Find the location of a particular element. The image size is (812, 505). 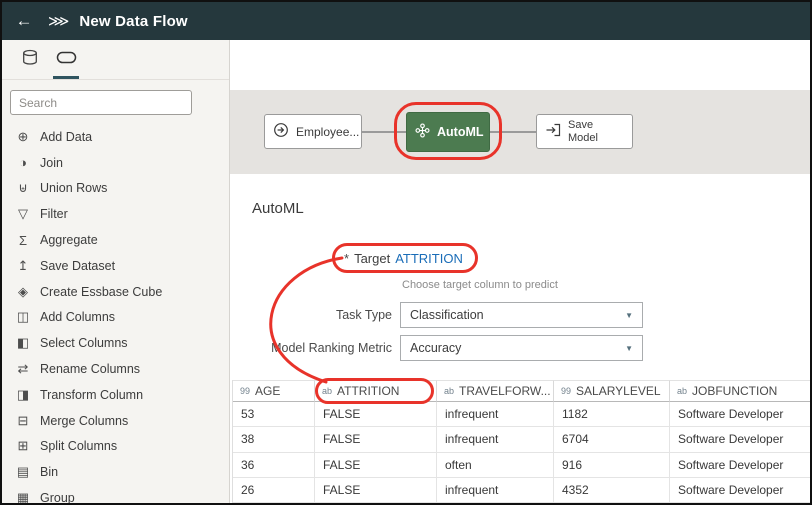

sidebar-item-split-columns: ⊞ Split Columns is located at coordinates (115, 447).